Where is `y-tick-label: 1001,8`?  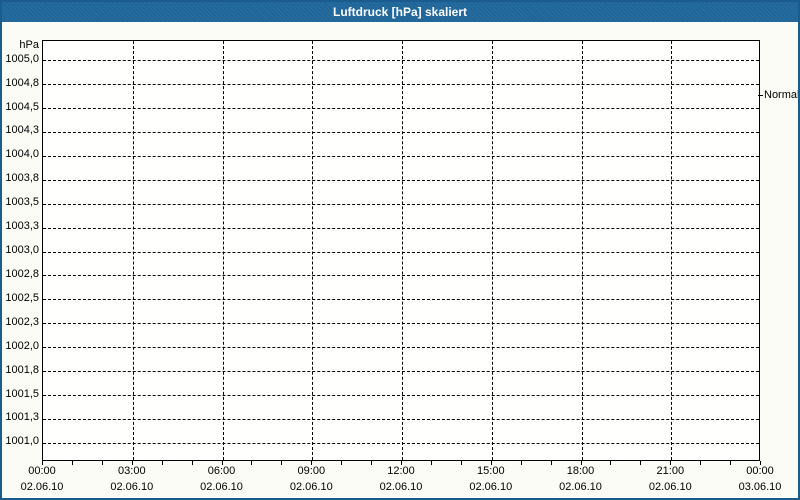
y-tick-label: 1001,8 is located at coordinates (22, 369).